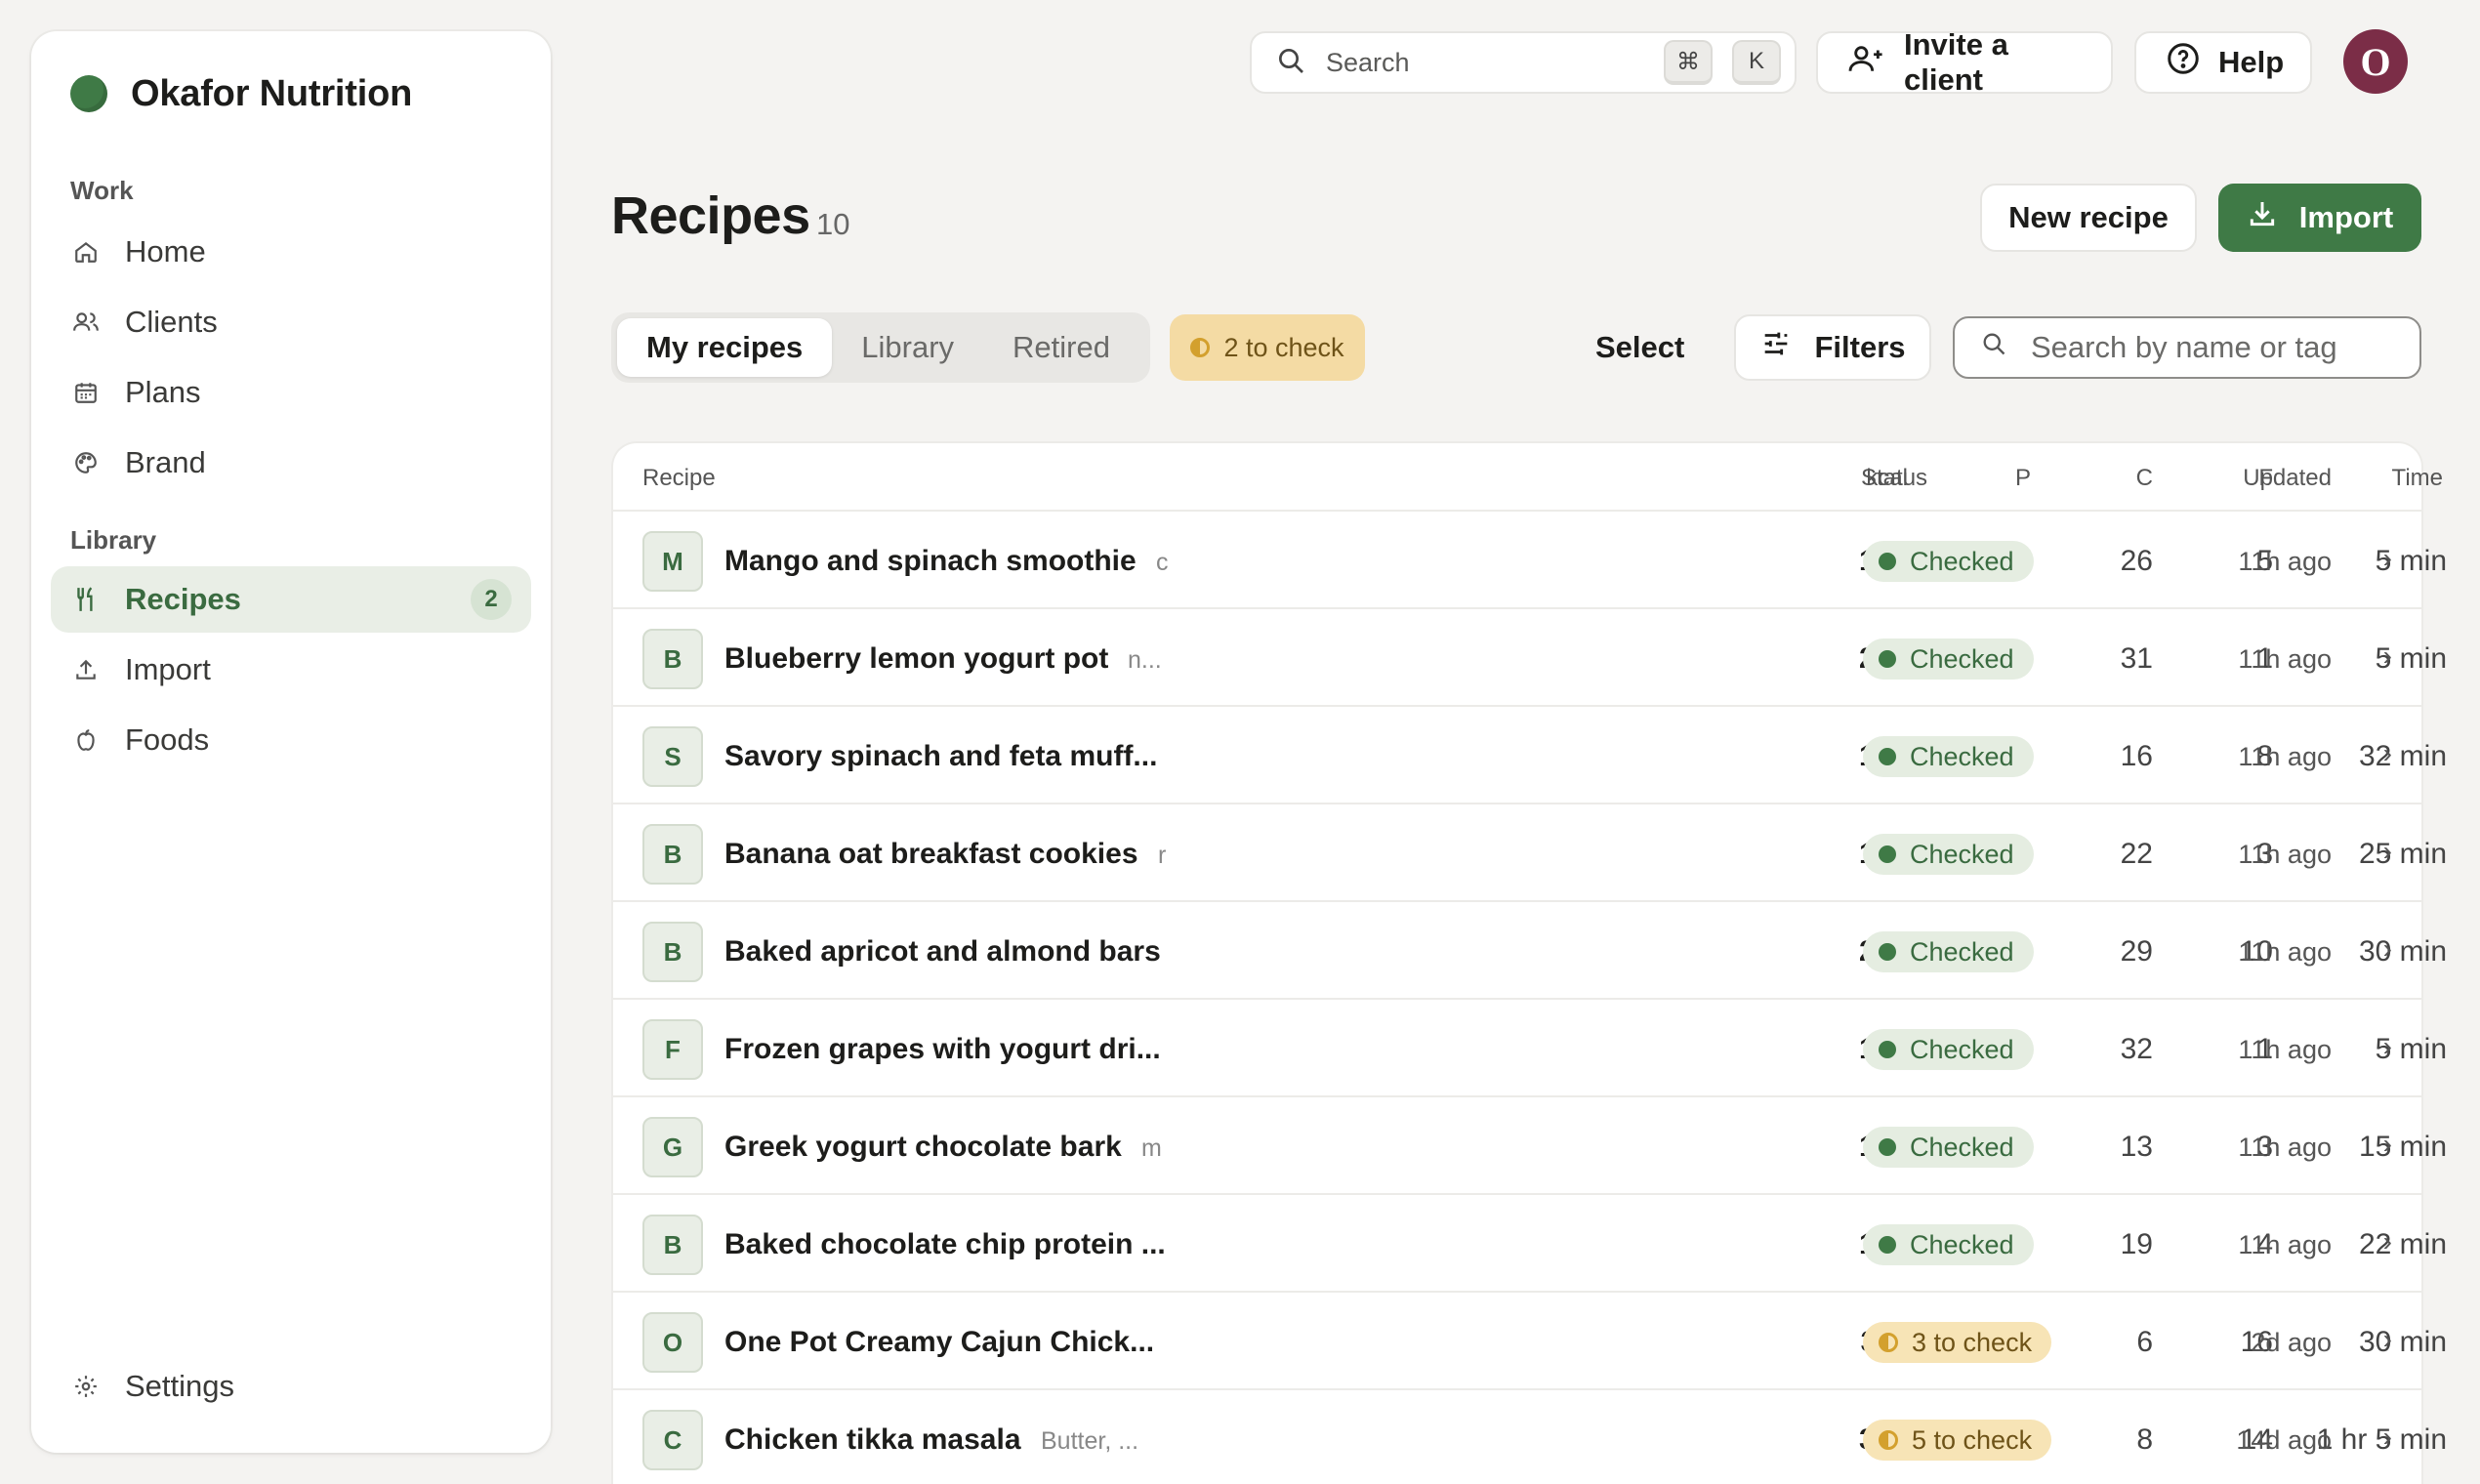 The height and width of the screenshot is (1484, 2480). I want to click on recipe-initial-avatar: F, so click(672, 1049).